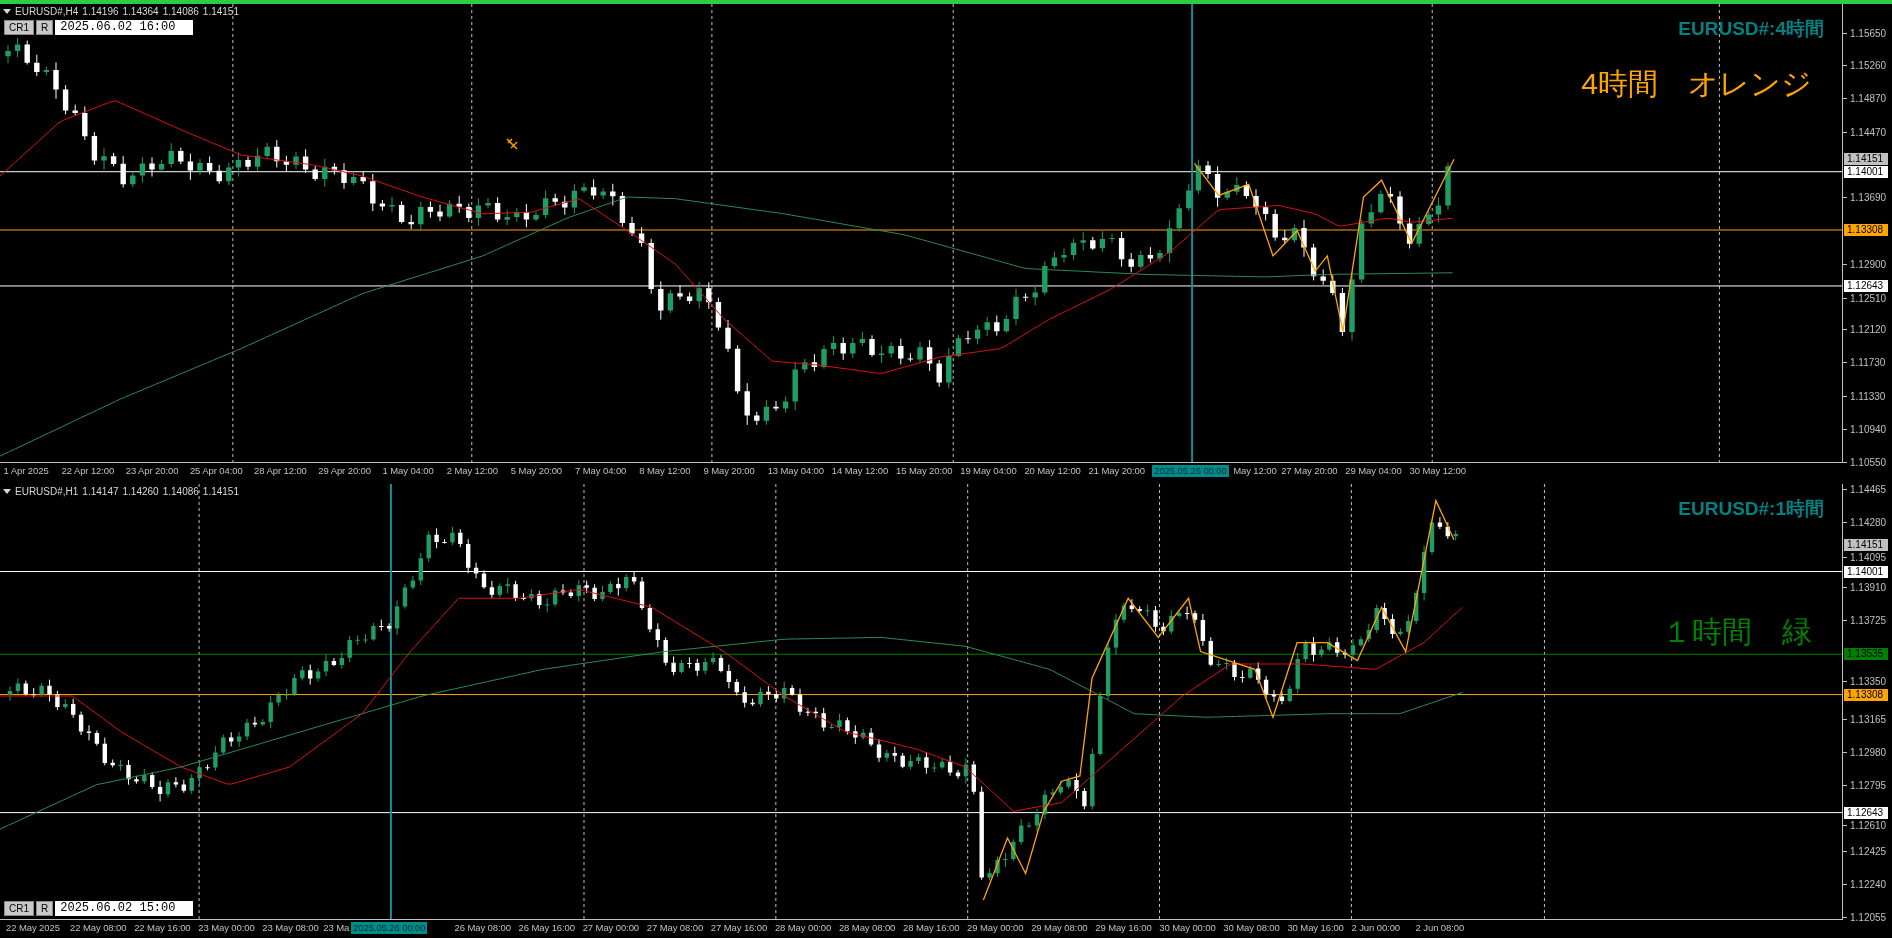  Describe the element at coordinates (1868, 299) in the screenshot. I see `price-tick-label: 1.12510` at that location.